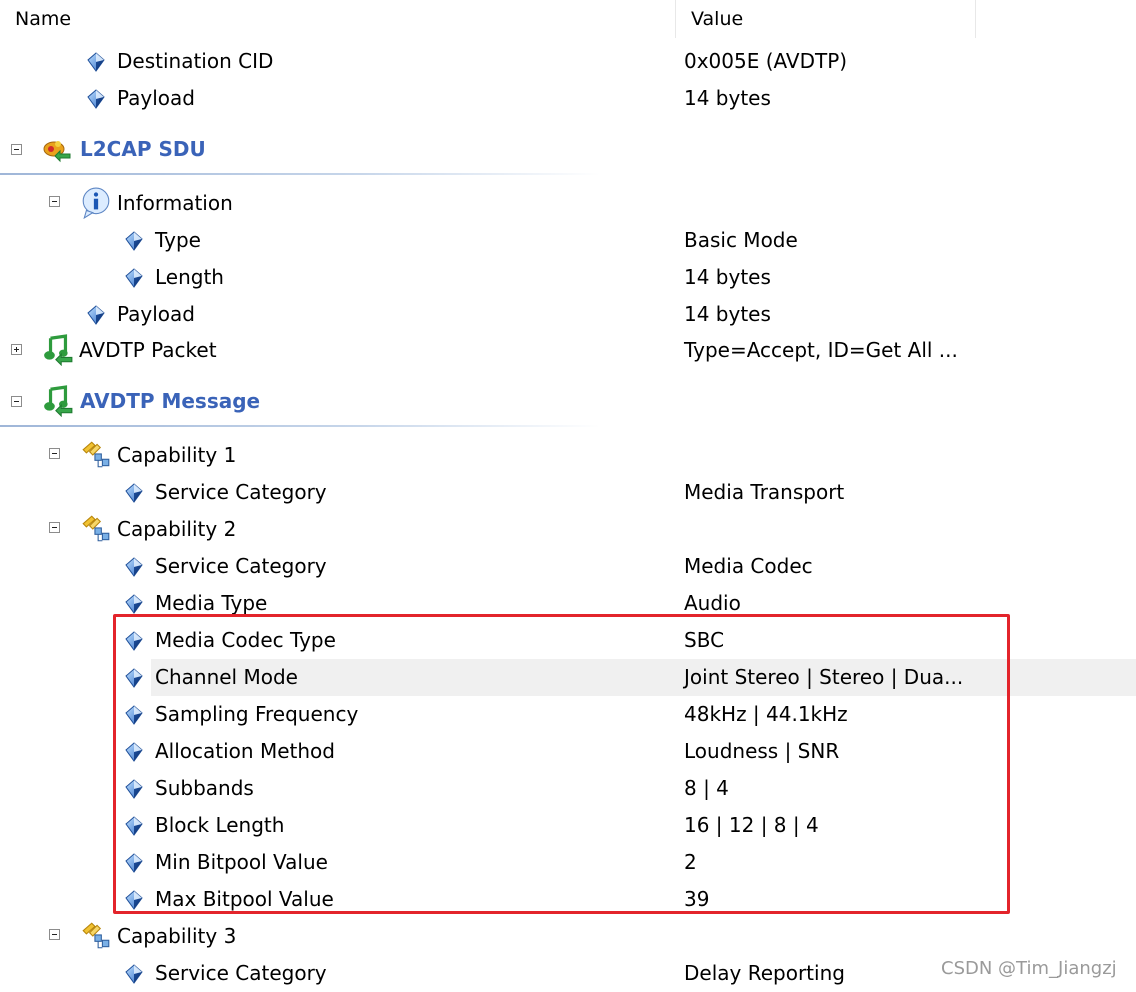  Describe the element at coordinates (706, 788) in the screenshot. I see `row-value: 8 | 4` at that location.